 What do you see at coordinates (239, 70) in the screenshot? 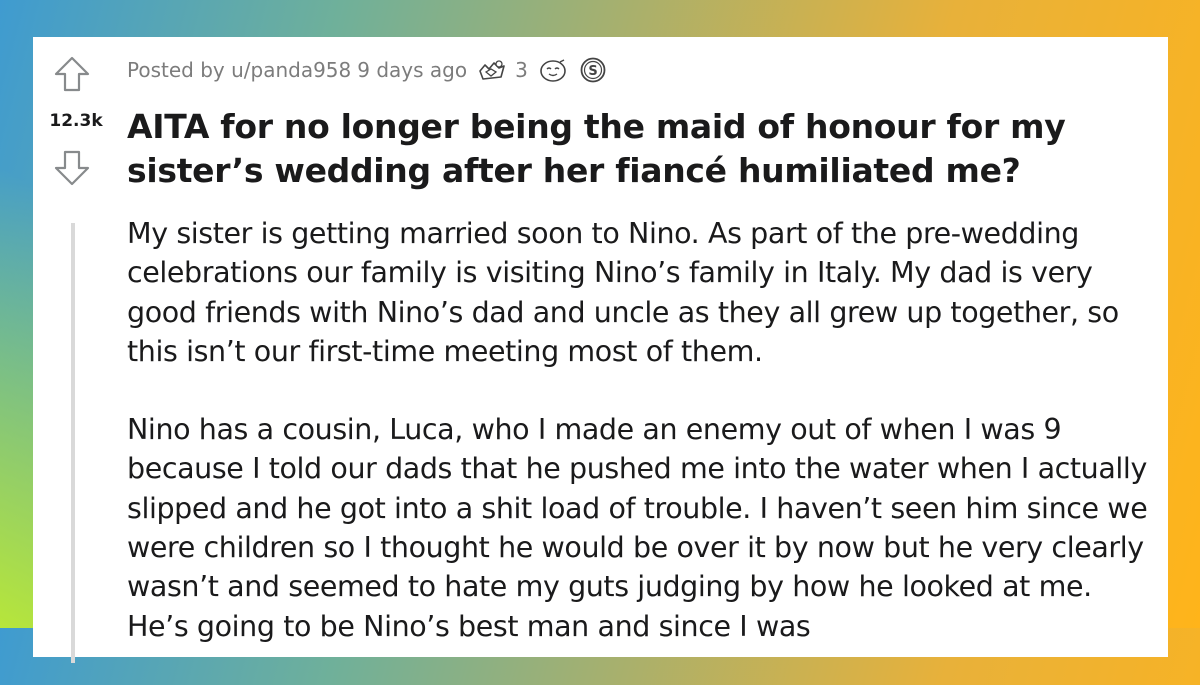
I see `posted-by-user-link: Posted by u/panda958` at bounding box center [239, 70].